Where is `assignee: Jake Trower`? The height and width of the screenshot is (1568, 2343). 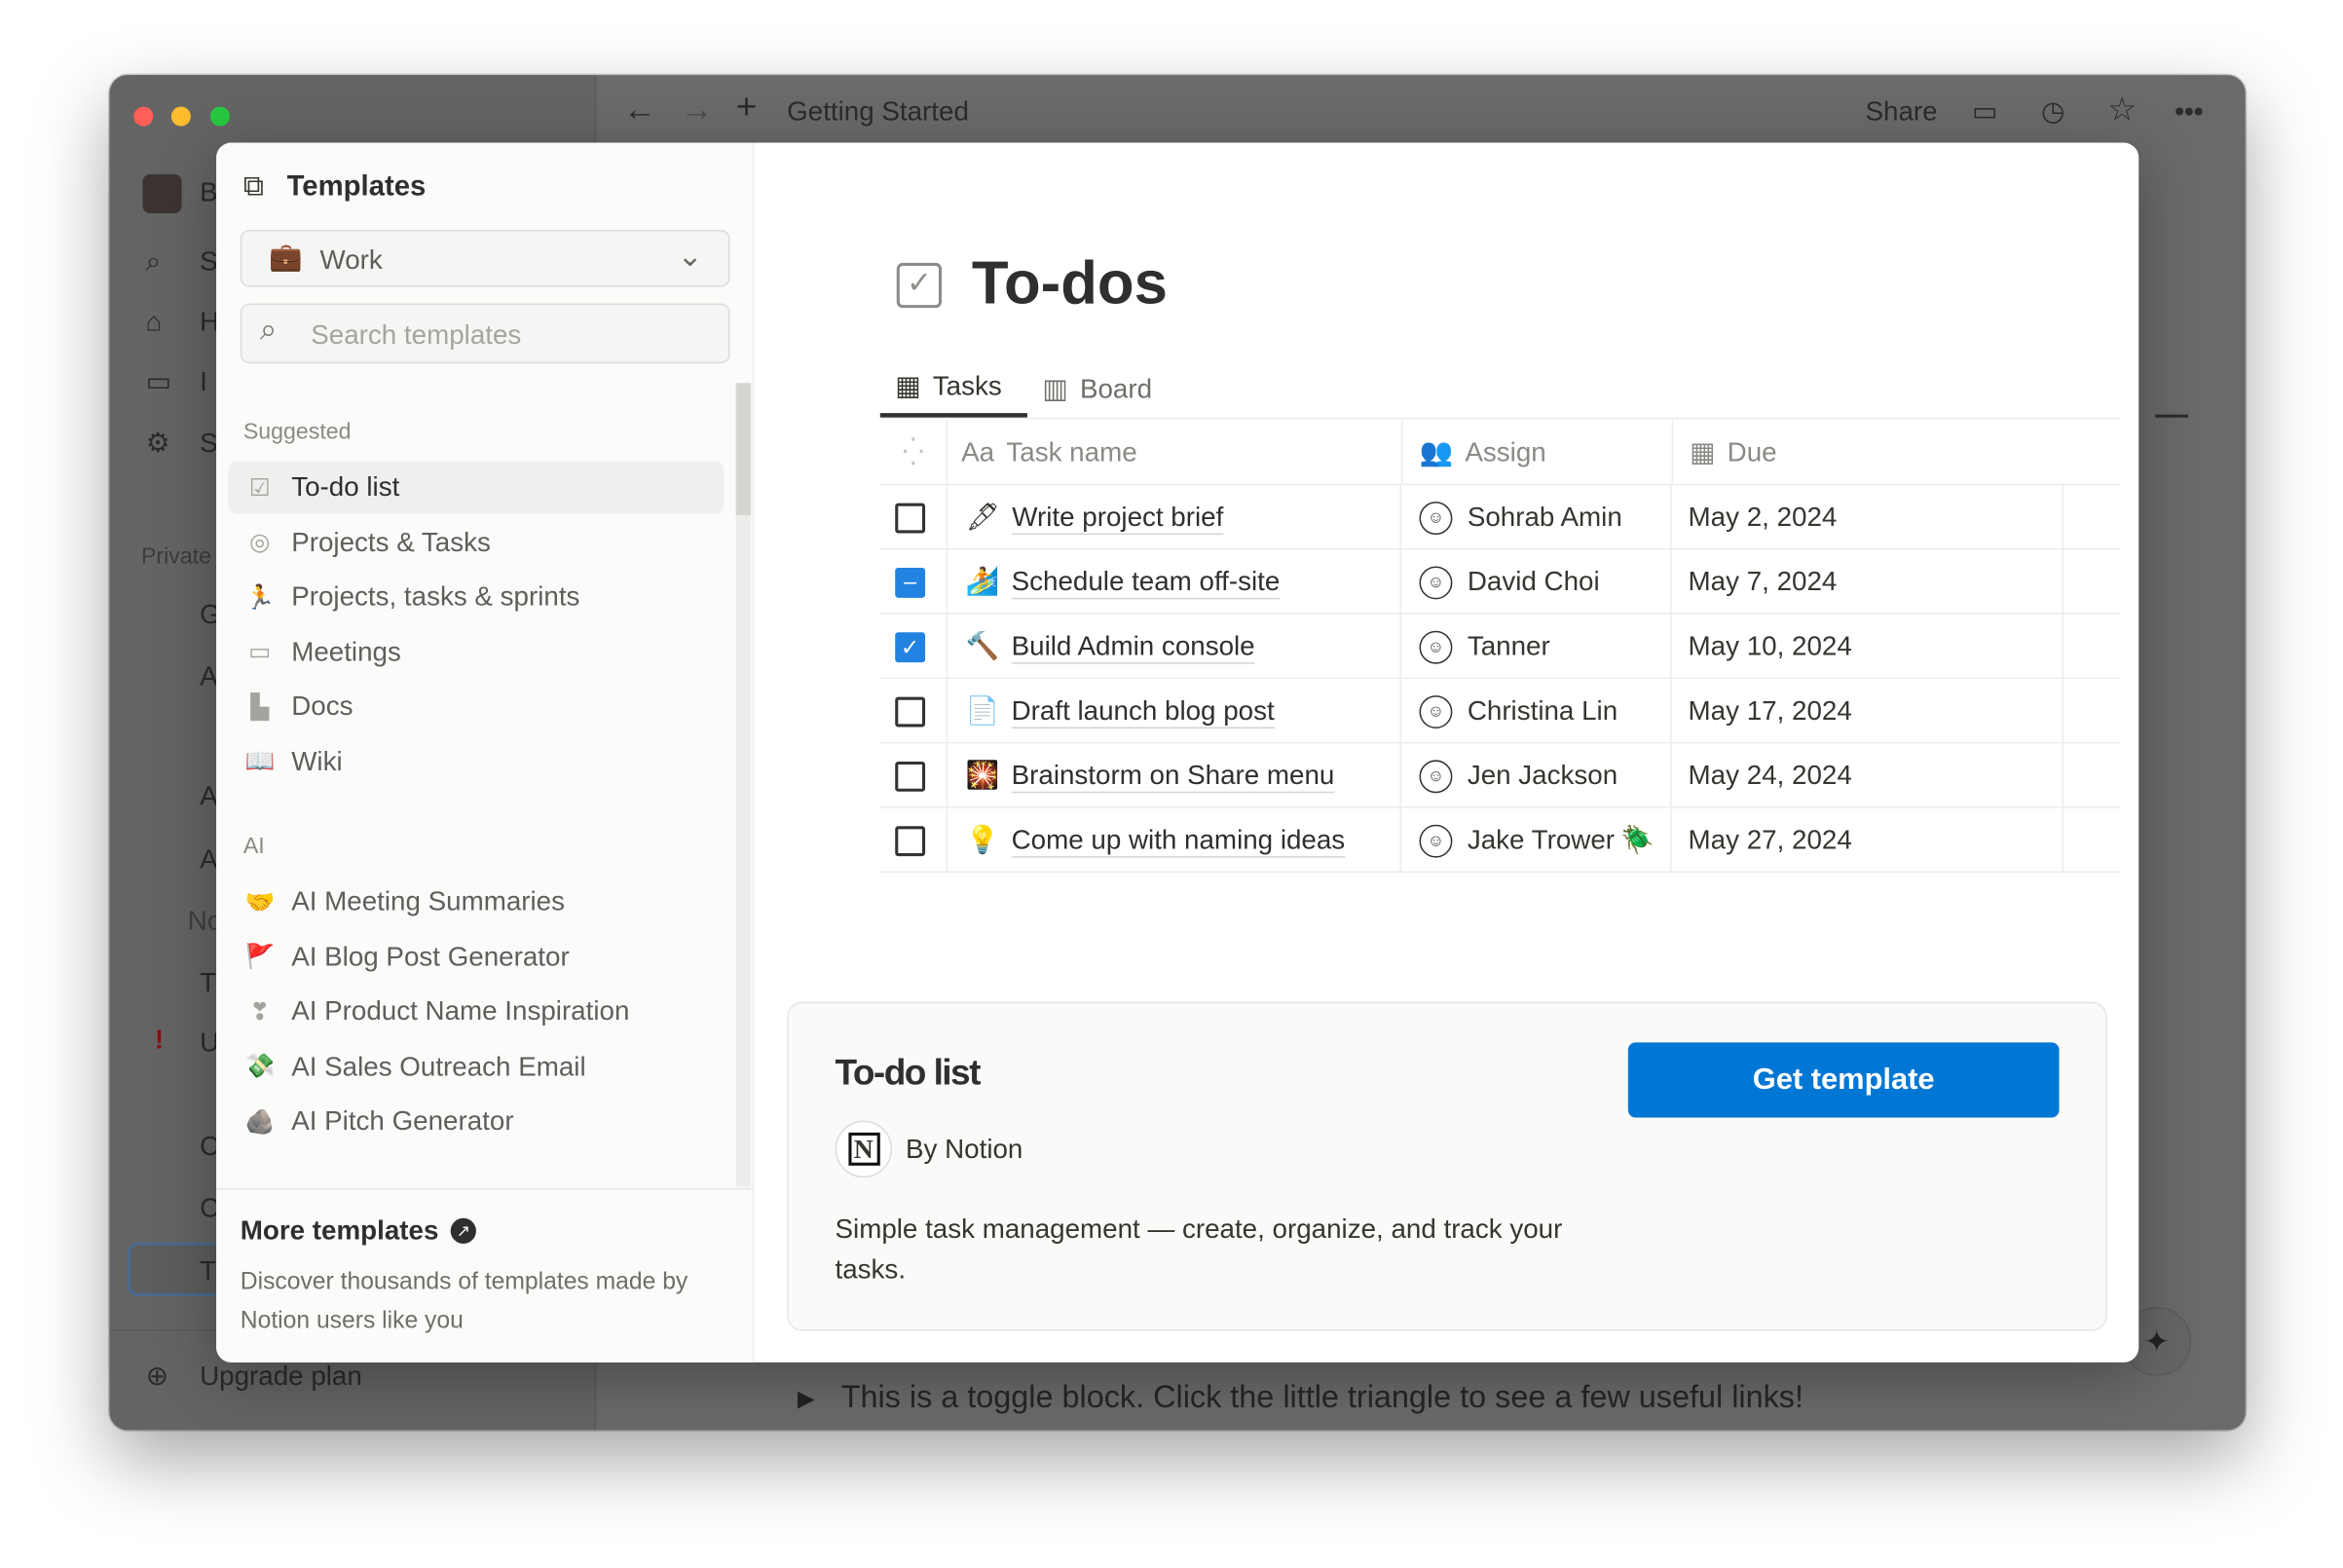 assignee: Jake Trower is located at coordinates (1542, 840).